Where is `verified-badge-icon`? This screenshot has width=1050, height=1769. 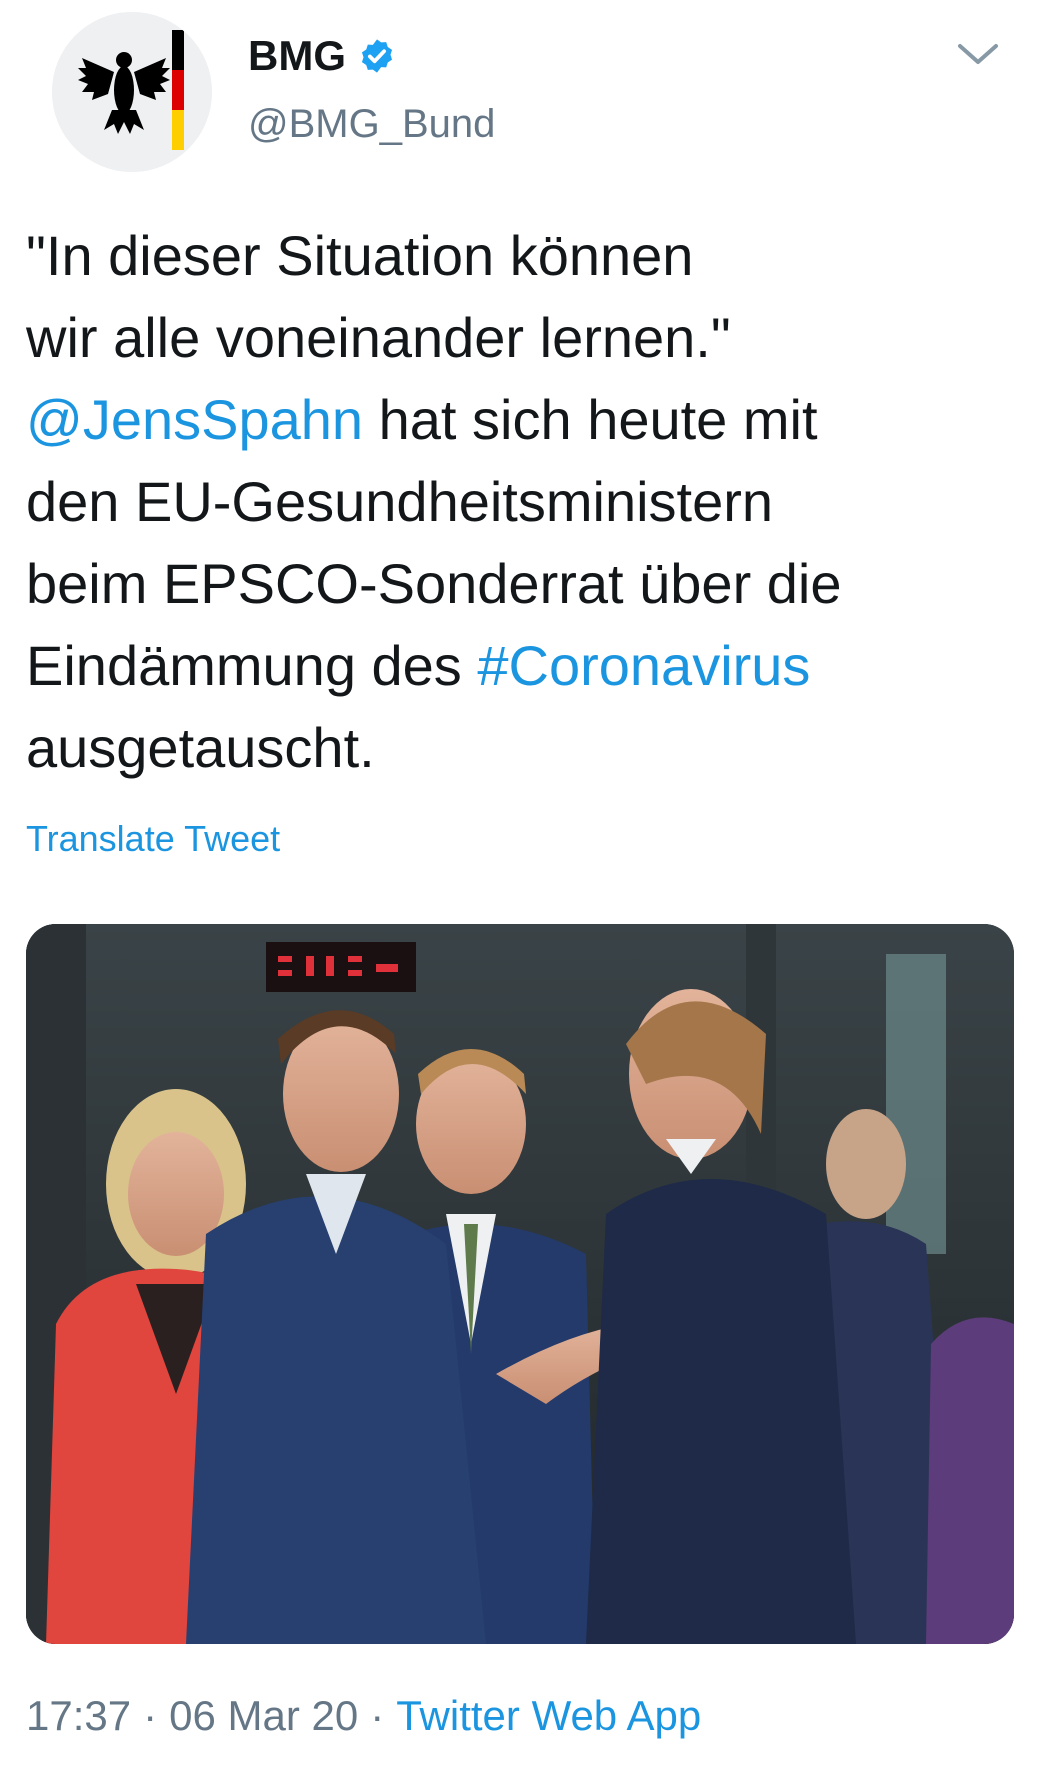 verified-badge-icon is located at coordinates (377, 56).